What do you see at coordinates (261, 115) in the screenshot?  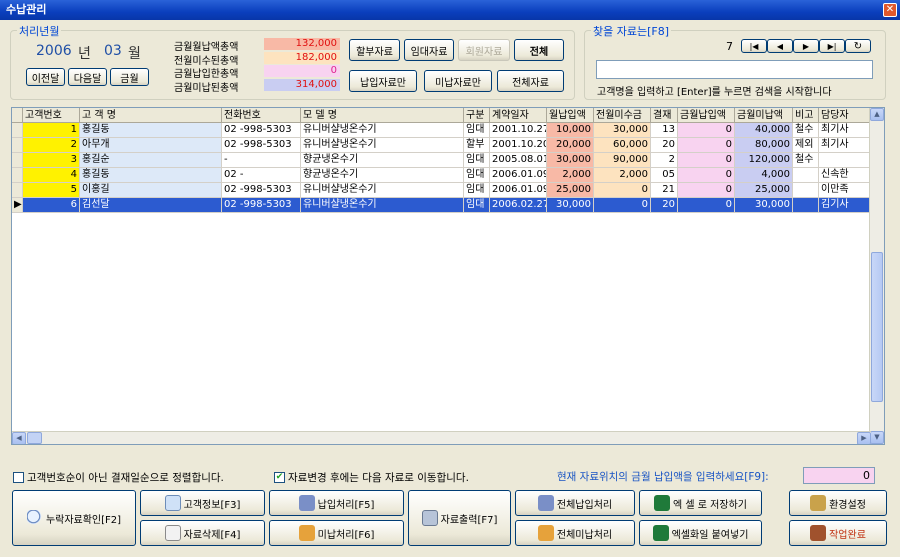 I see `column-header: 전화번호` at bounding box center [261, 115].